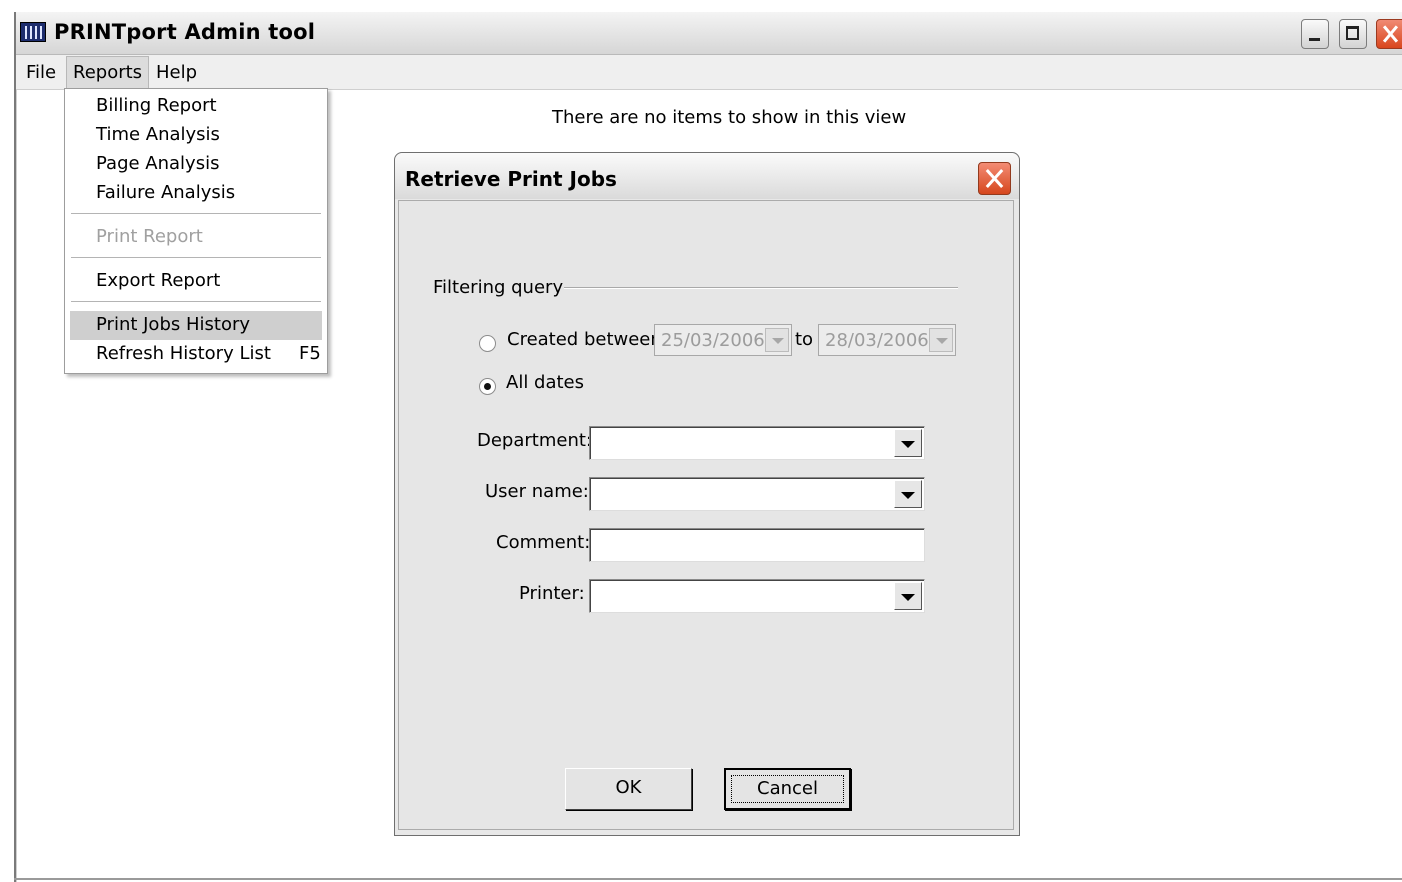 The image size is (1402, 882). I want to click on created-between-radio, so click(487, 343).